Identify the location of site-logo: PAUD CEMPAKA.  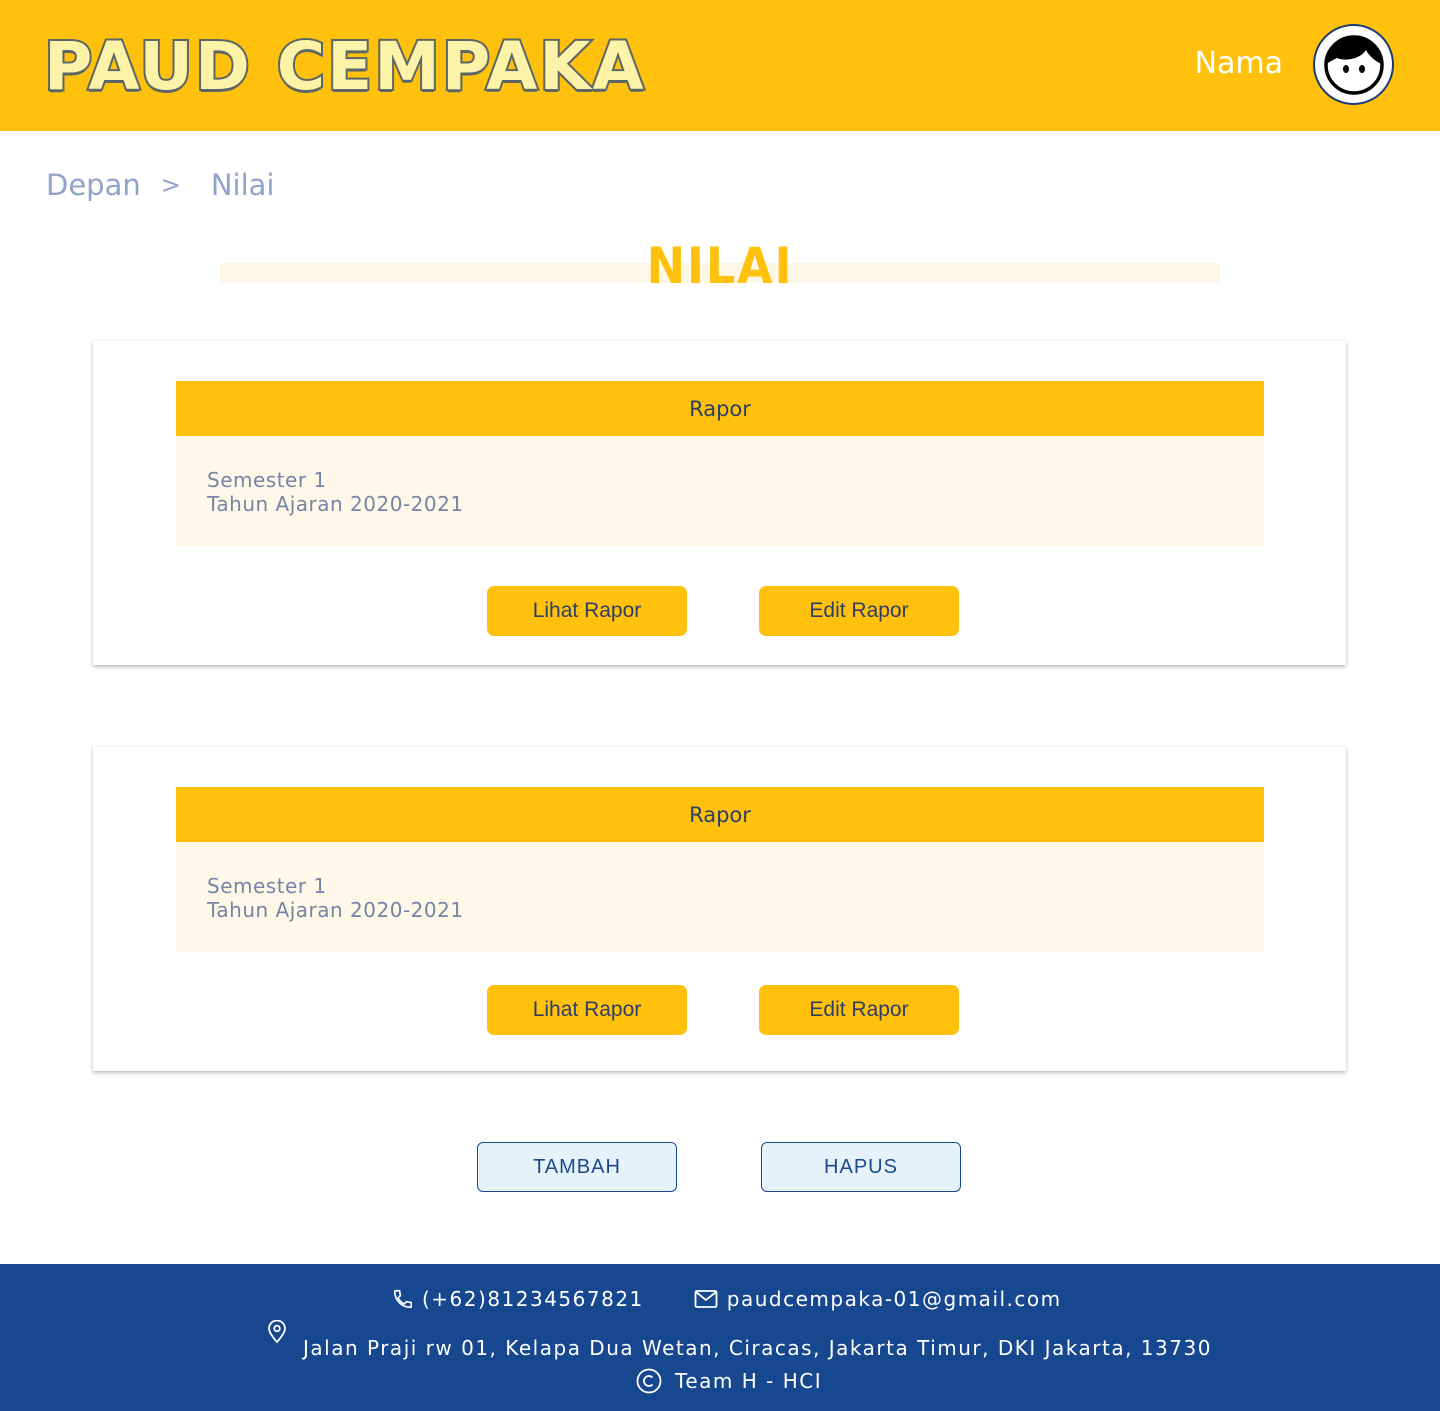
(344, 67).